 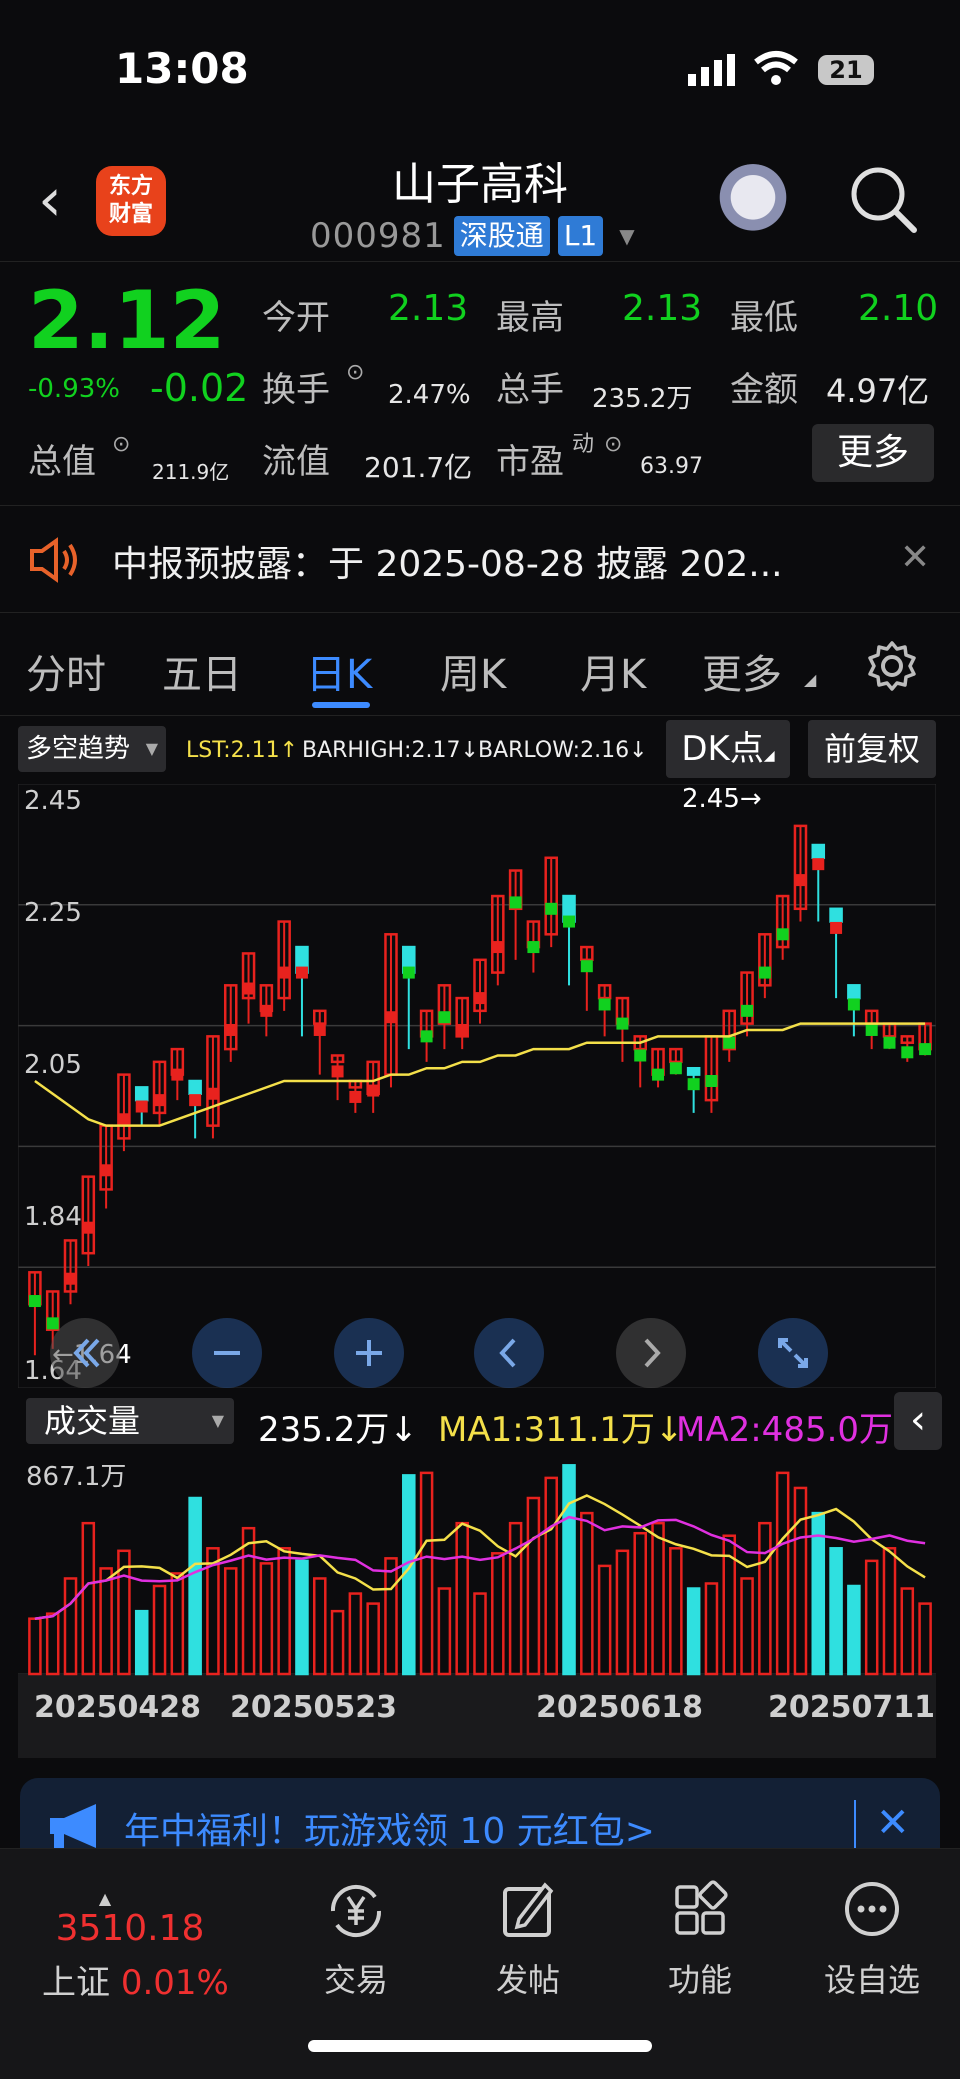 I want to click on signal-icon, so click(x=711, y=70).